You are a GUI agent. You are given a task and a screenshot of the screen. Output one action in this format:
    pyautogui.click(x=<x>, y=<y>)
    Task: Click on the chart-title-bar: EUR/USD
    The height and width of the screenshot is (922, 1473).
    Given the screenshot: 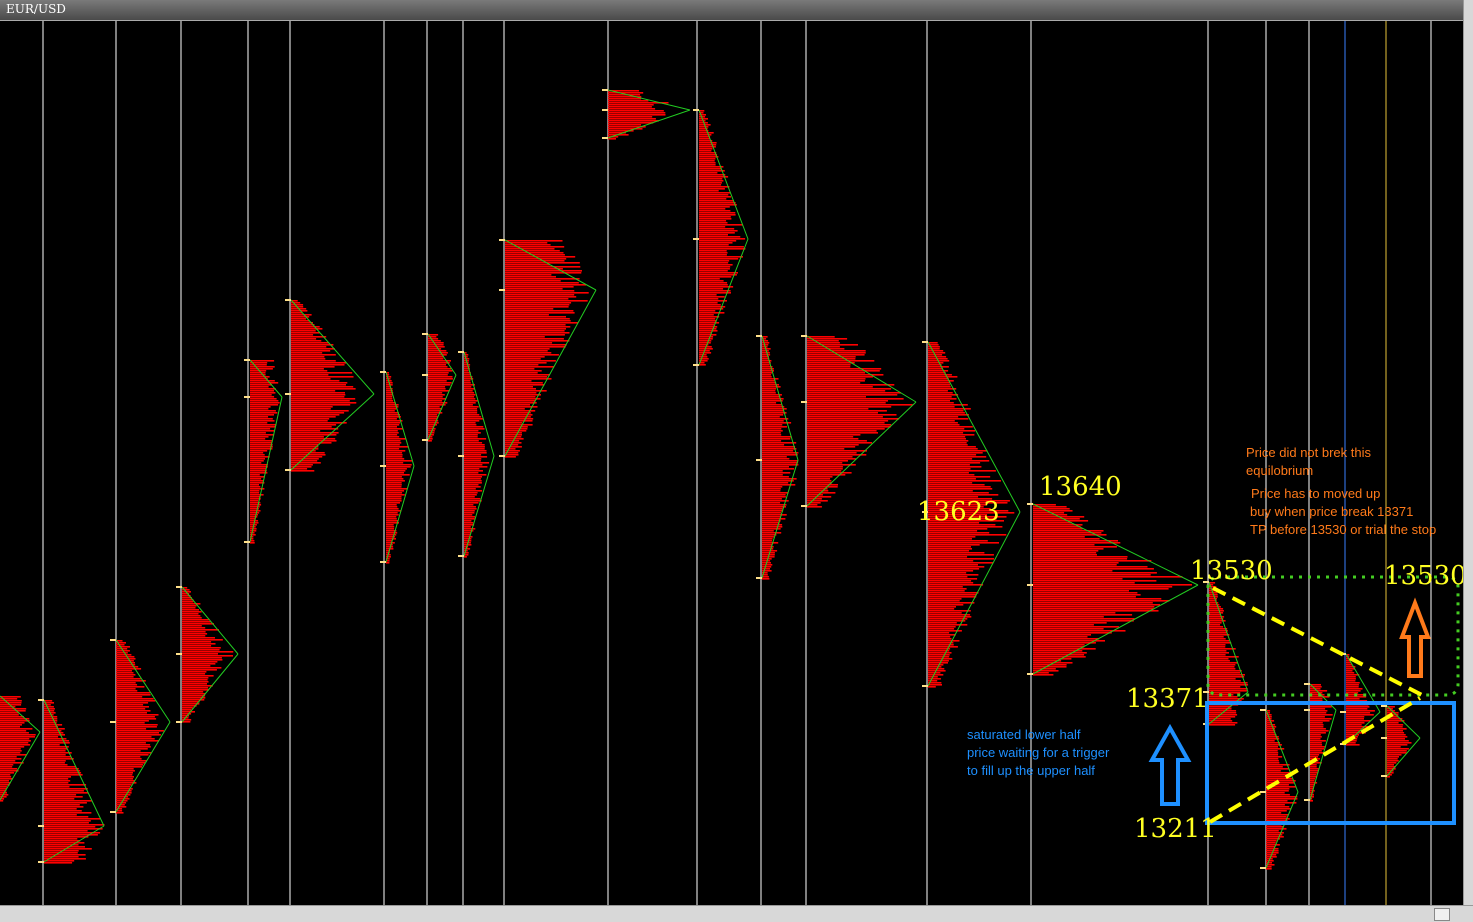 What is the action you would take?
    pyautogui.click(x=731, y=10)
    